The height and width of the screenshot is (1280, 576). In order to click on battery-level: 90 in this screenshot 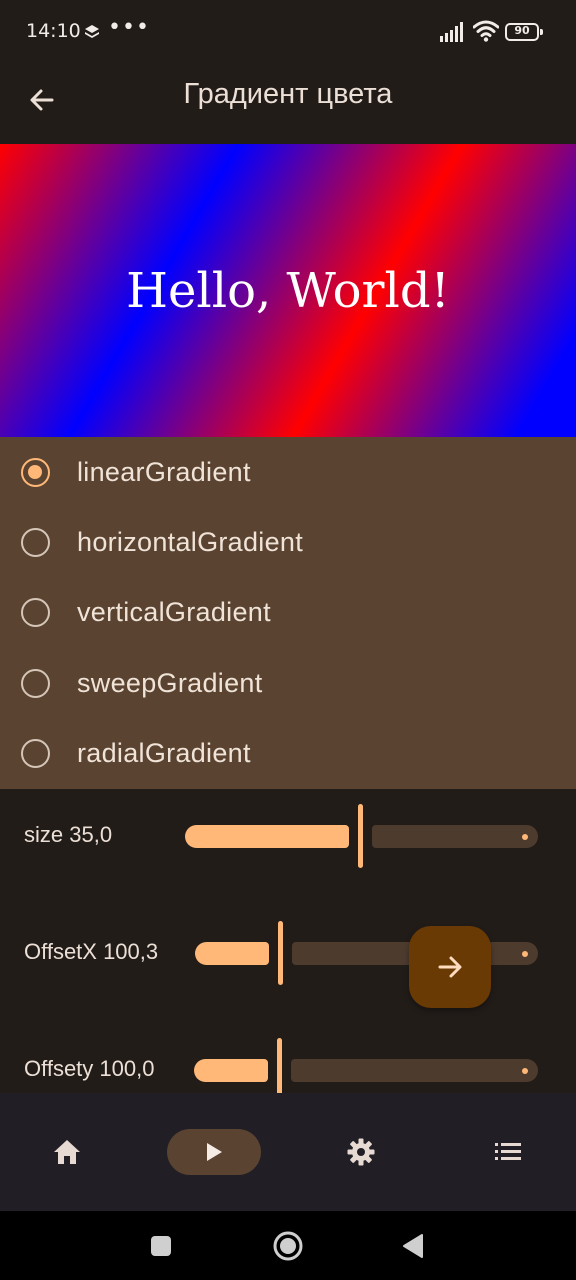, I will do `click(522, 30)`.